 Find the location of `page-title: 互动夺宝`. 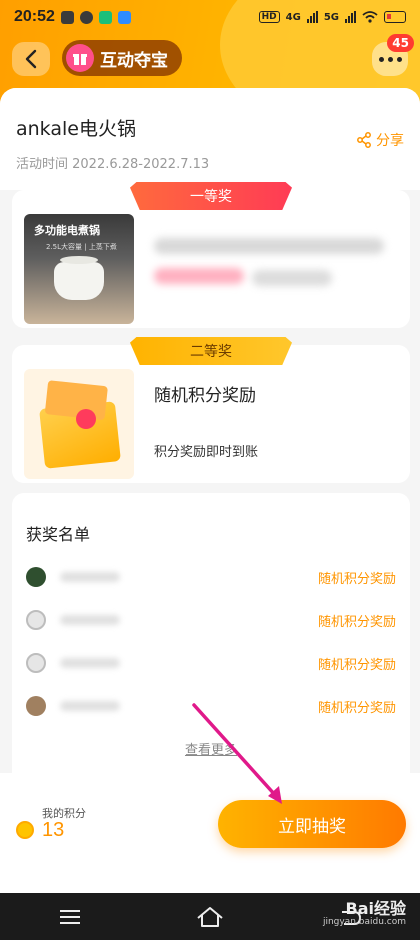

page-title: 互动夺宝 is located at coordinates (134, 60).